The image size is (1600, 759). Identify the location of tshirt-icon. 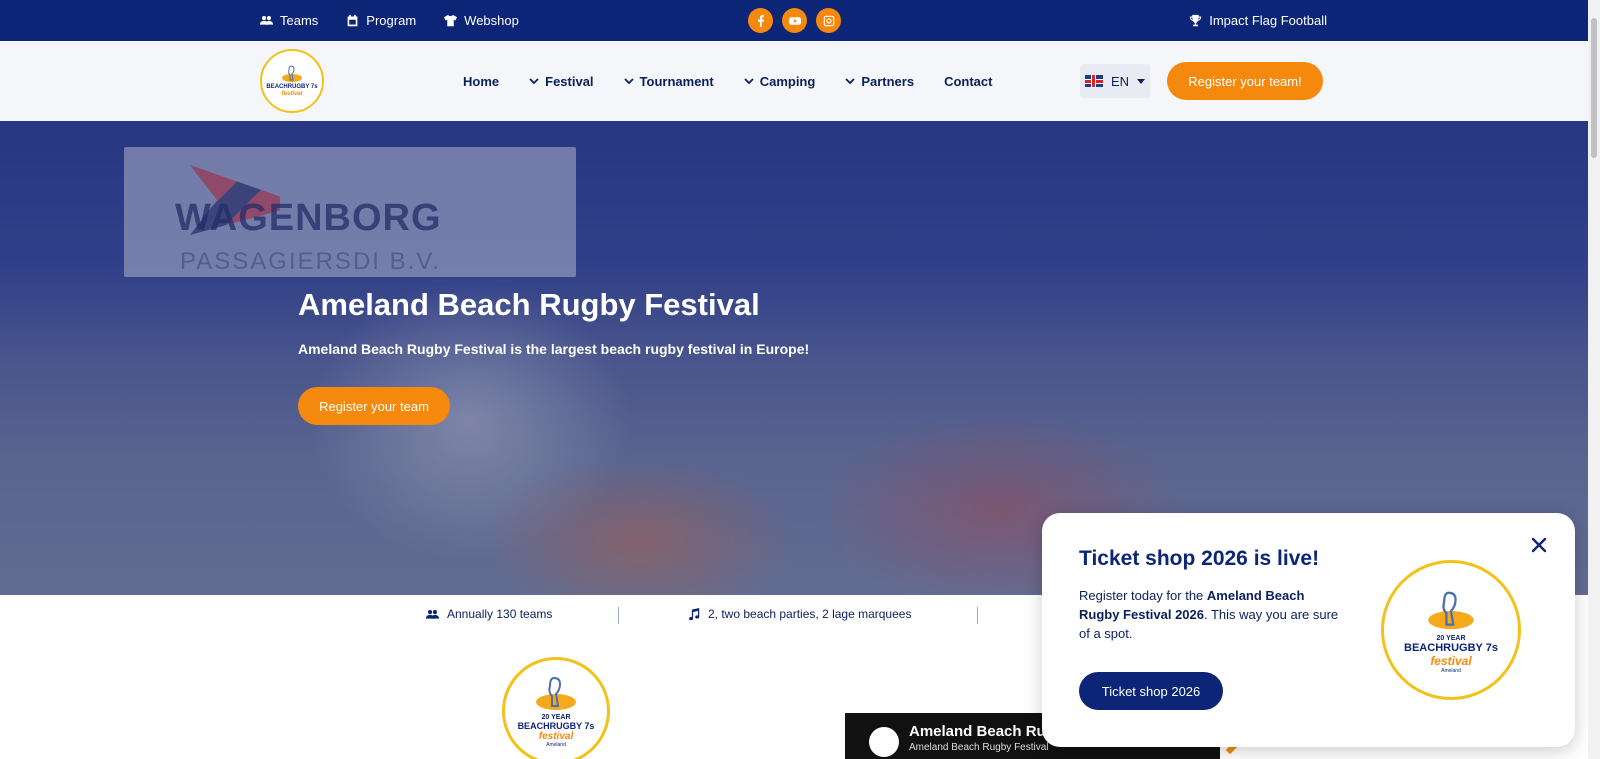
(451, 20).